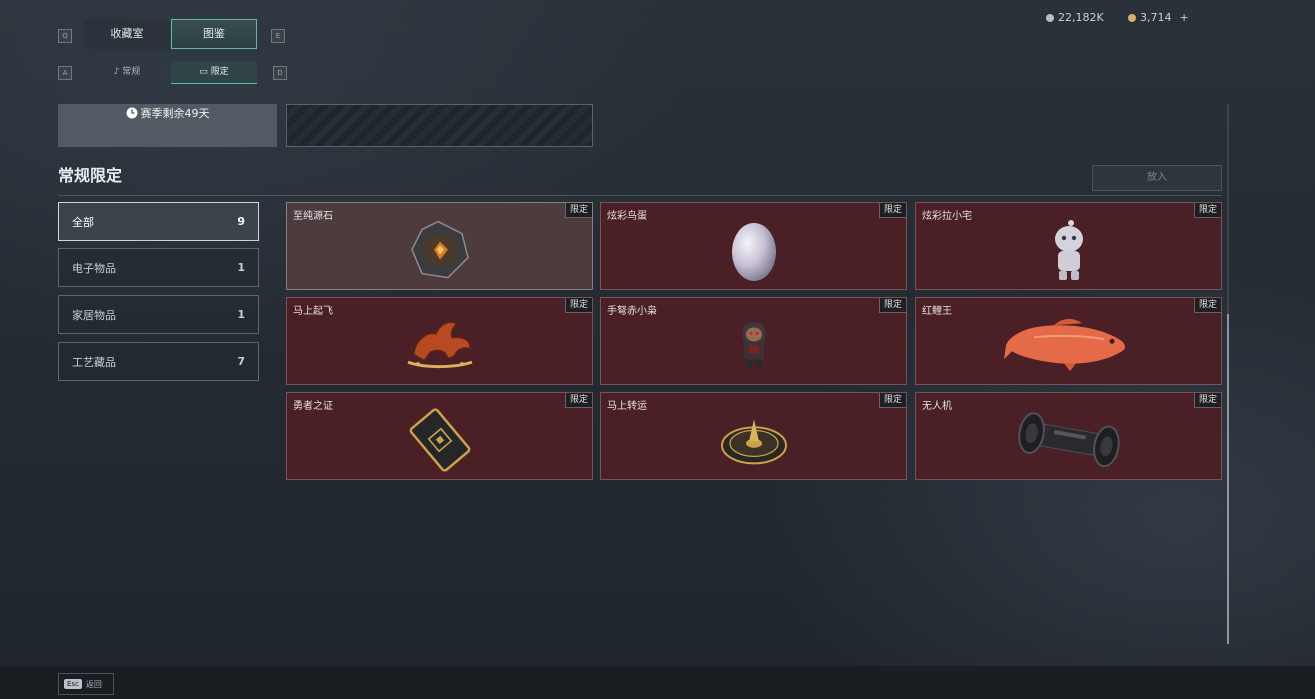 Image resolution: width=1315 pixels, height=699 pixels. What do you see at coordinates (632, 311) in the screenshot?
I see `item-name: 手弩赤小枭` at bounding box center [632, 311].